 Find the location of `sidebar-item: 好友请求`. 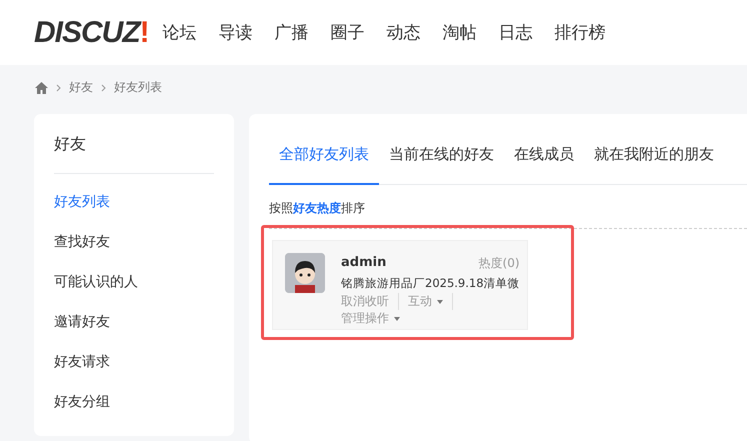

sidebar-item: 好友请求 is located at coordinates (134, 368).